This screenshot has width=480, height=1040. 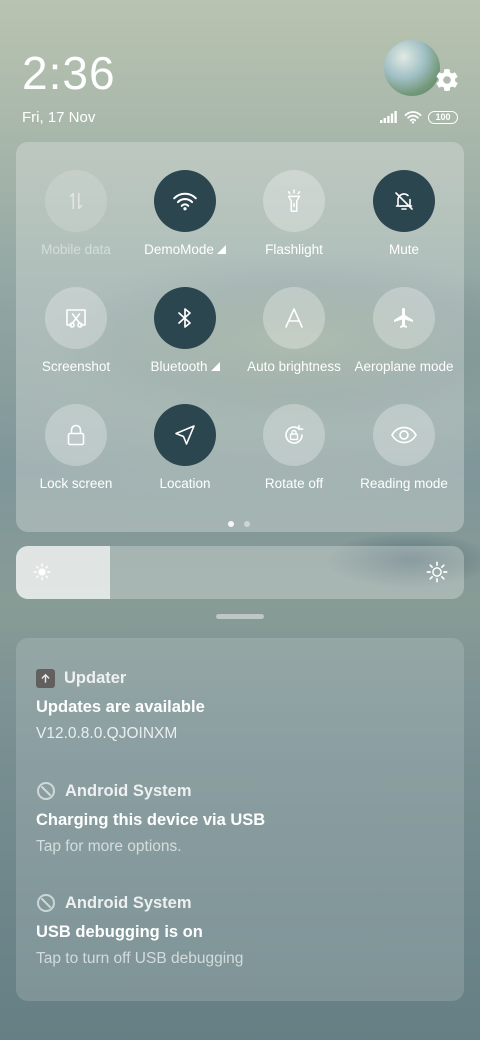 What do you see at coordinates (247, 524) in the screenshot?
I see `page-dot` at bounding box center [247, 524].